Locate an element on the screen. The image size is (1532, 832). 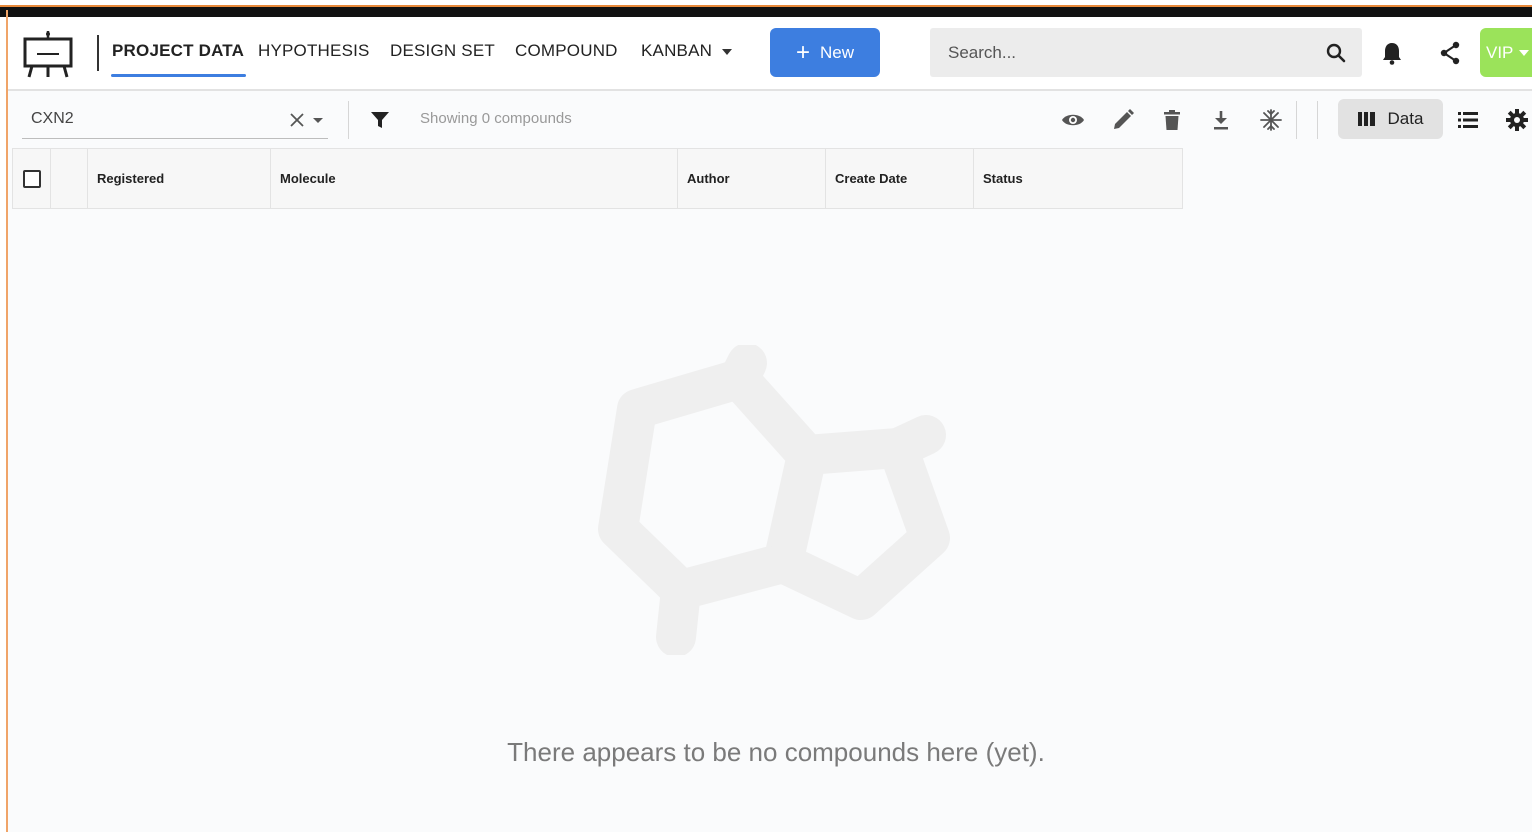
column-header-status: Status is located at coordinates (1078, 178).